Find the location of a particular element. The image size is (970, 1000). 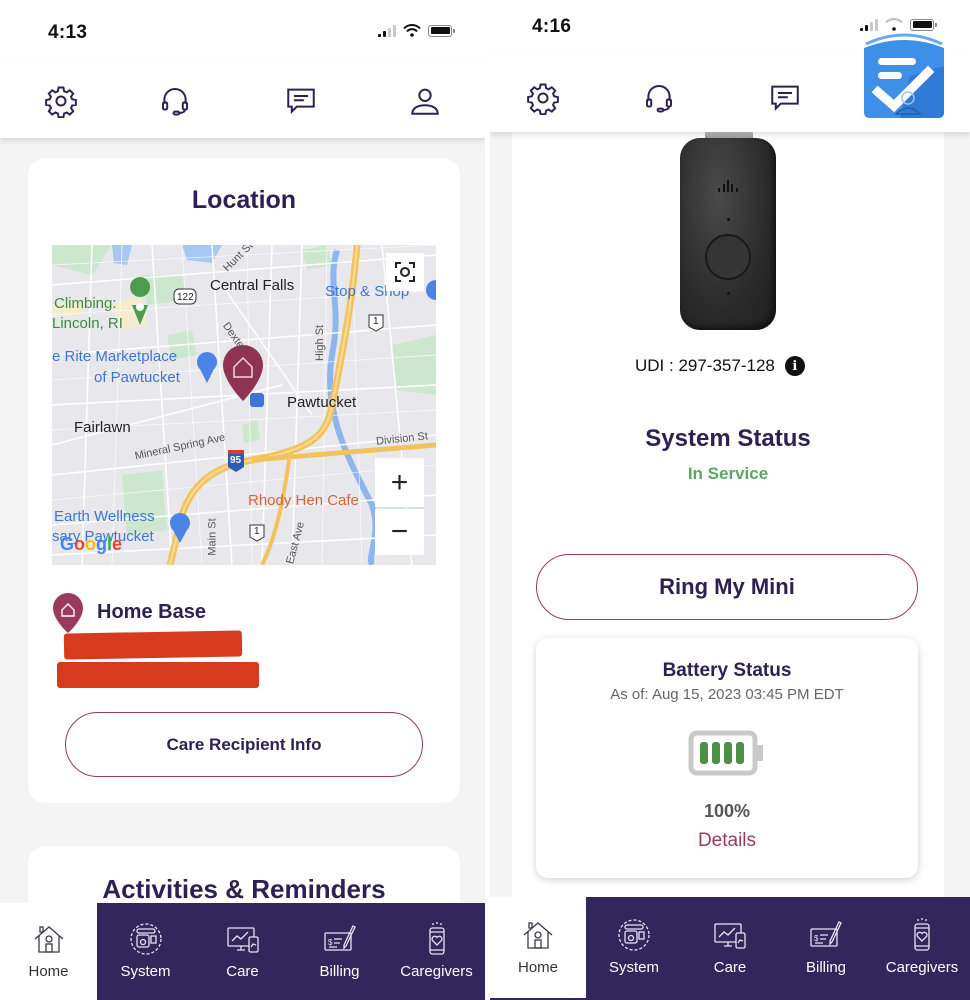

route-shield-label: 95 is located at coordinates (236, 460).